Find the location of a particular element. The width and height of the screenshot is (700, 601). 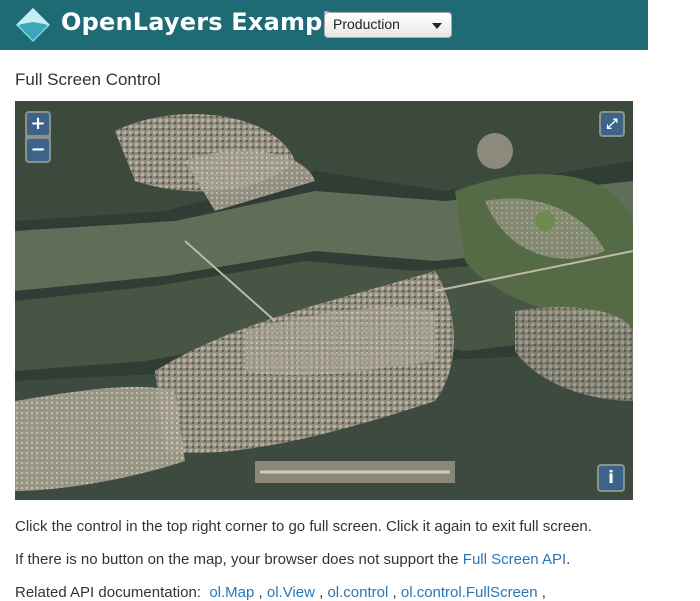

description-period: . is located at coordinates (568, 559).